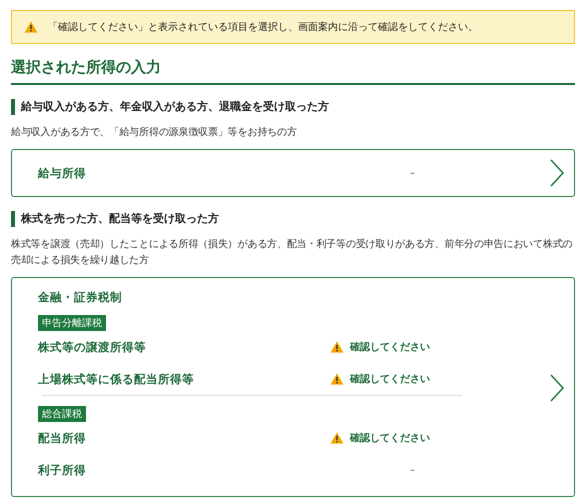 The width and height of the screenshot is (586, 502). What do you see at coordinates (92, 347) in the screenshot?
I see `income-label: 株式等の譲渡所得等` at bounding box center [92, 347].